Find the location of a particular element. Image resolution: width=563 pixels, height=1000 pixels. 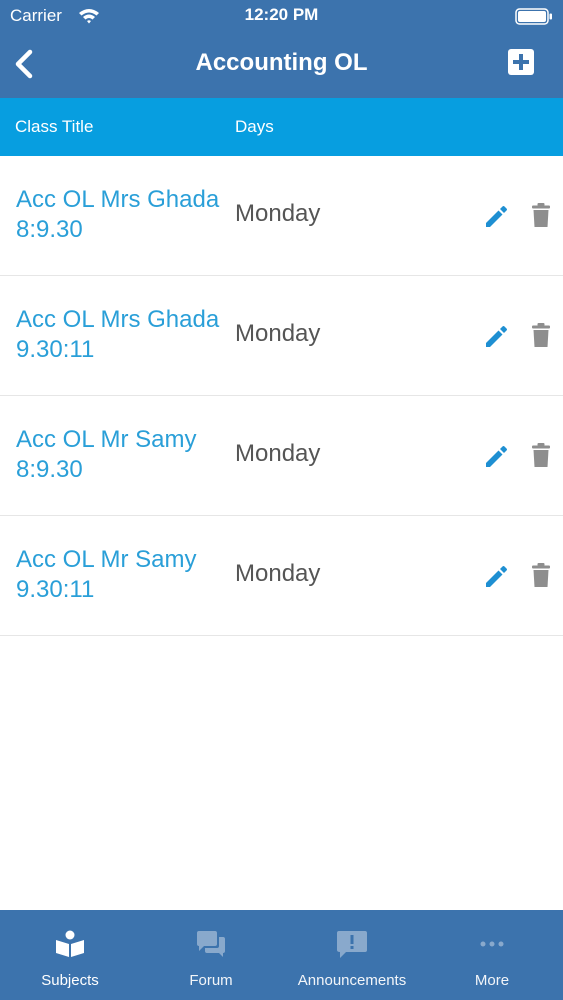

status-time: 12:20 PM is located at coordinates (281, 14).